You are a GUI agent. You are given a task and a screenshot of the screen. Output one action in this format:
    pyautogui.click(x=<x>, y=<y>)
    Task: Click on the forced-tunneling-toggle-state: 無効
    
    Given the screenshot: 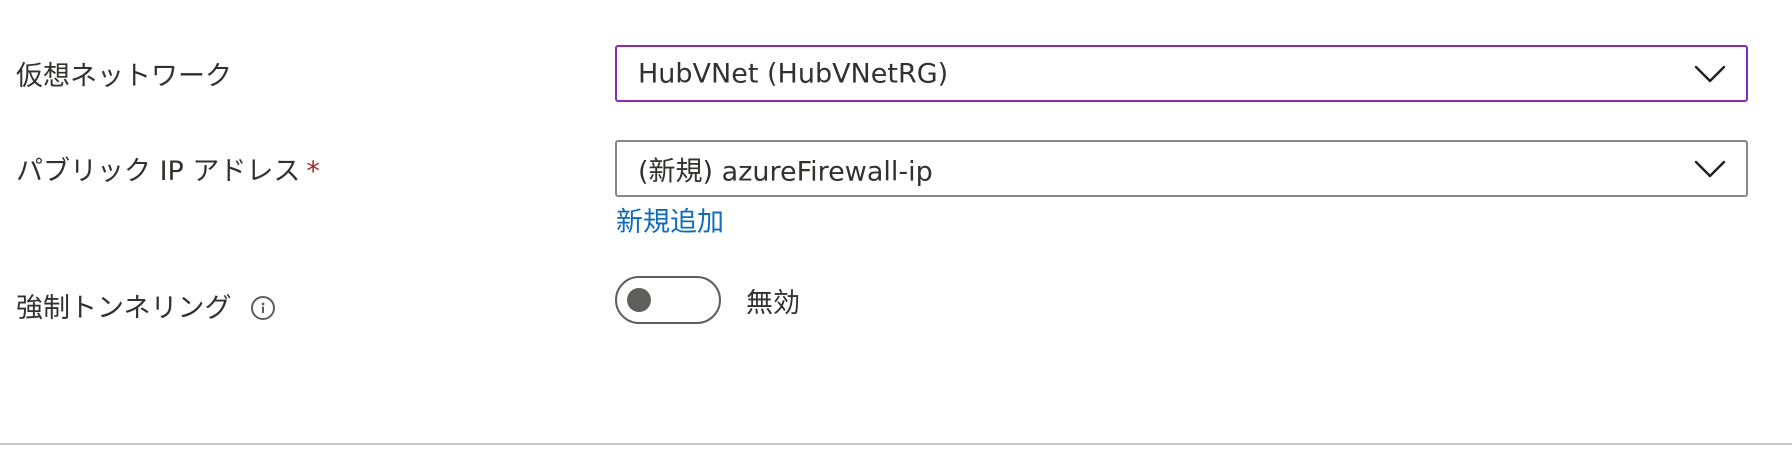 What is the action you would take?
    pyautogui.click(x=773, y=303)
    